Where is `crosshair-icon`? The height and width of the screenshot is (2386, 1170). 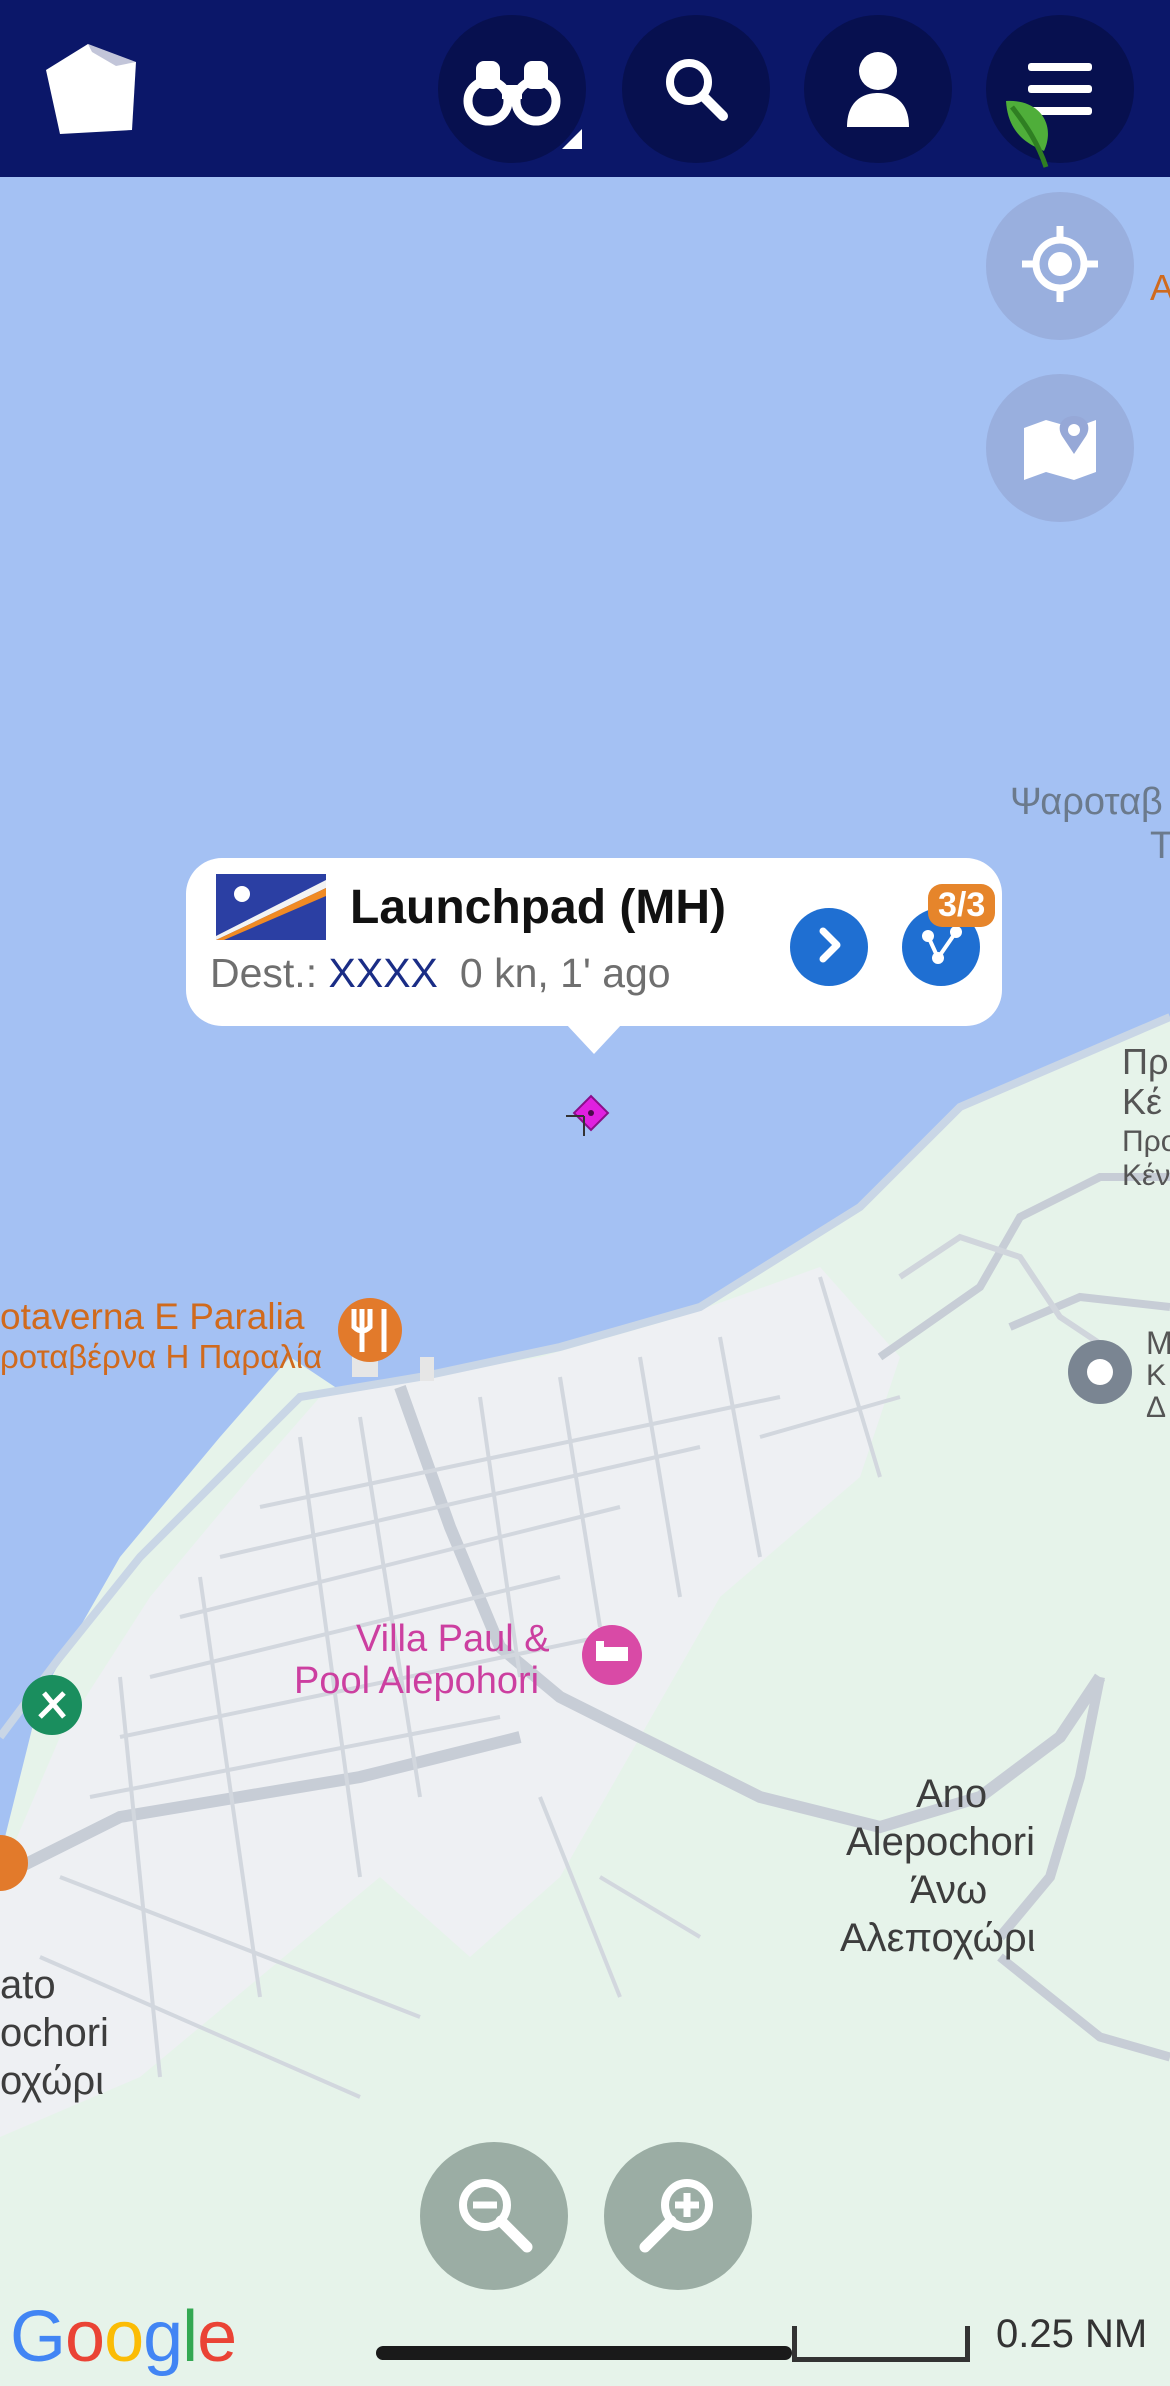
crosshair-icon is located at coordinates (1060, 266).